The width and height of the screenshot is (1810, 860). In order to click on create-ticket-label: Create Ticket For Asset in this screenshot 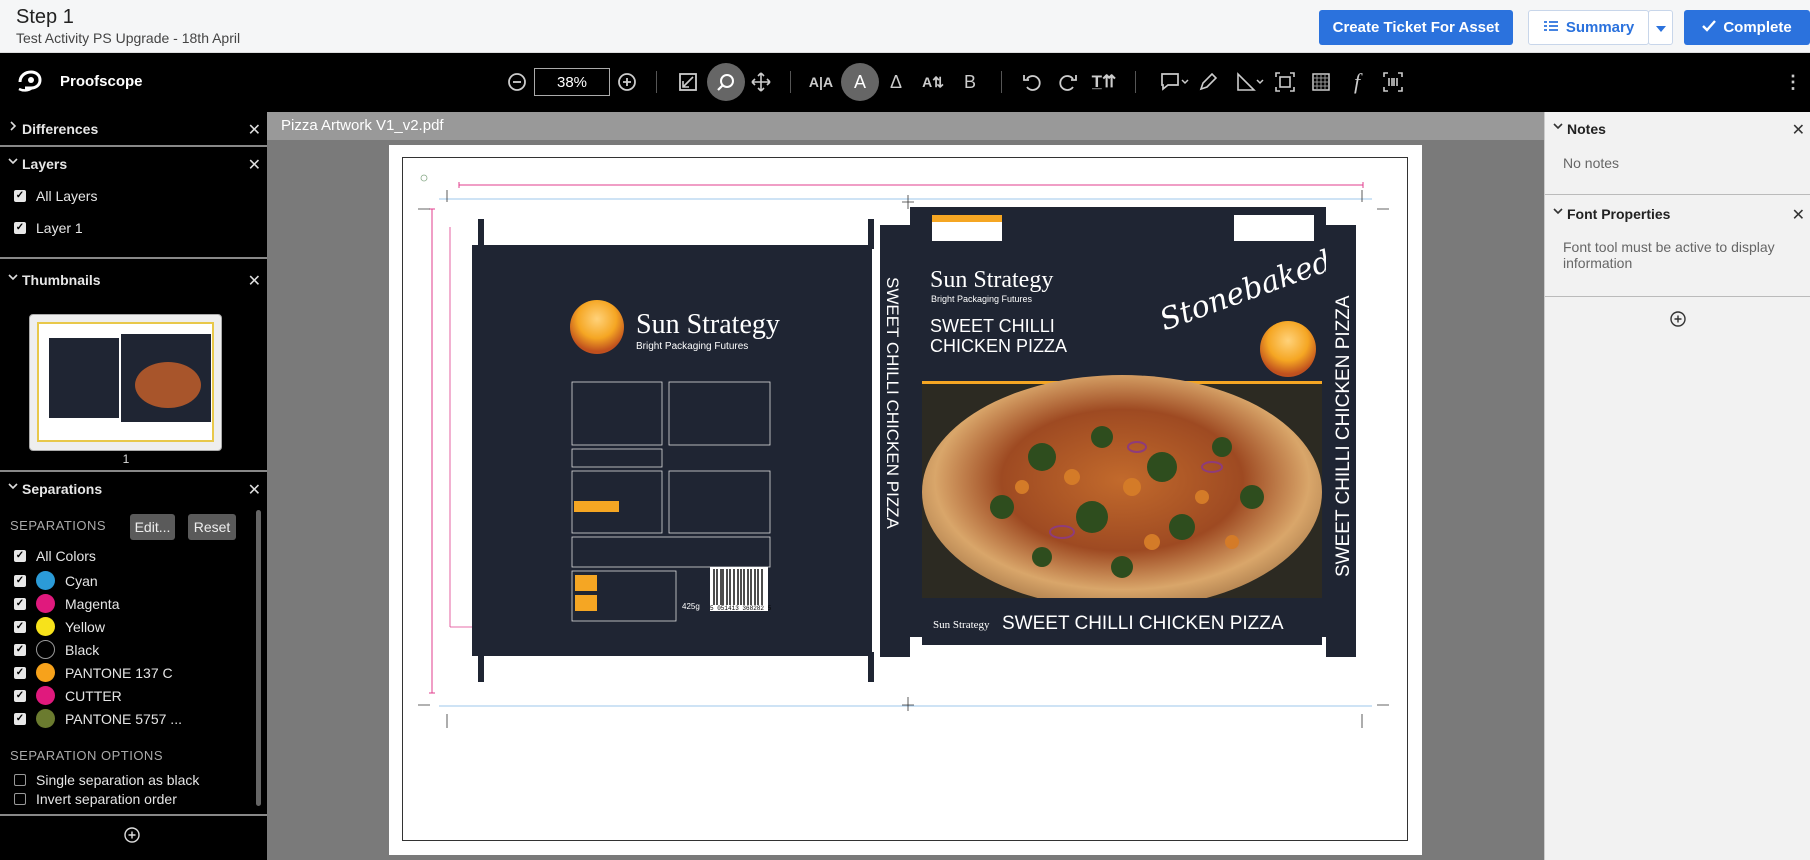, I will do `click(1416, 27)`.